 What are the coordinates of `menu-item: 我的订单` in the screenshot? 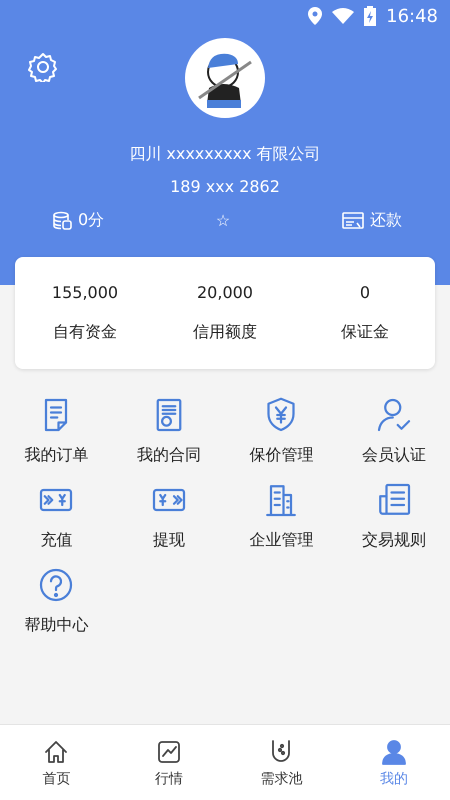 It's located at (56, 455).